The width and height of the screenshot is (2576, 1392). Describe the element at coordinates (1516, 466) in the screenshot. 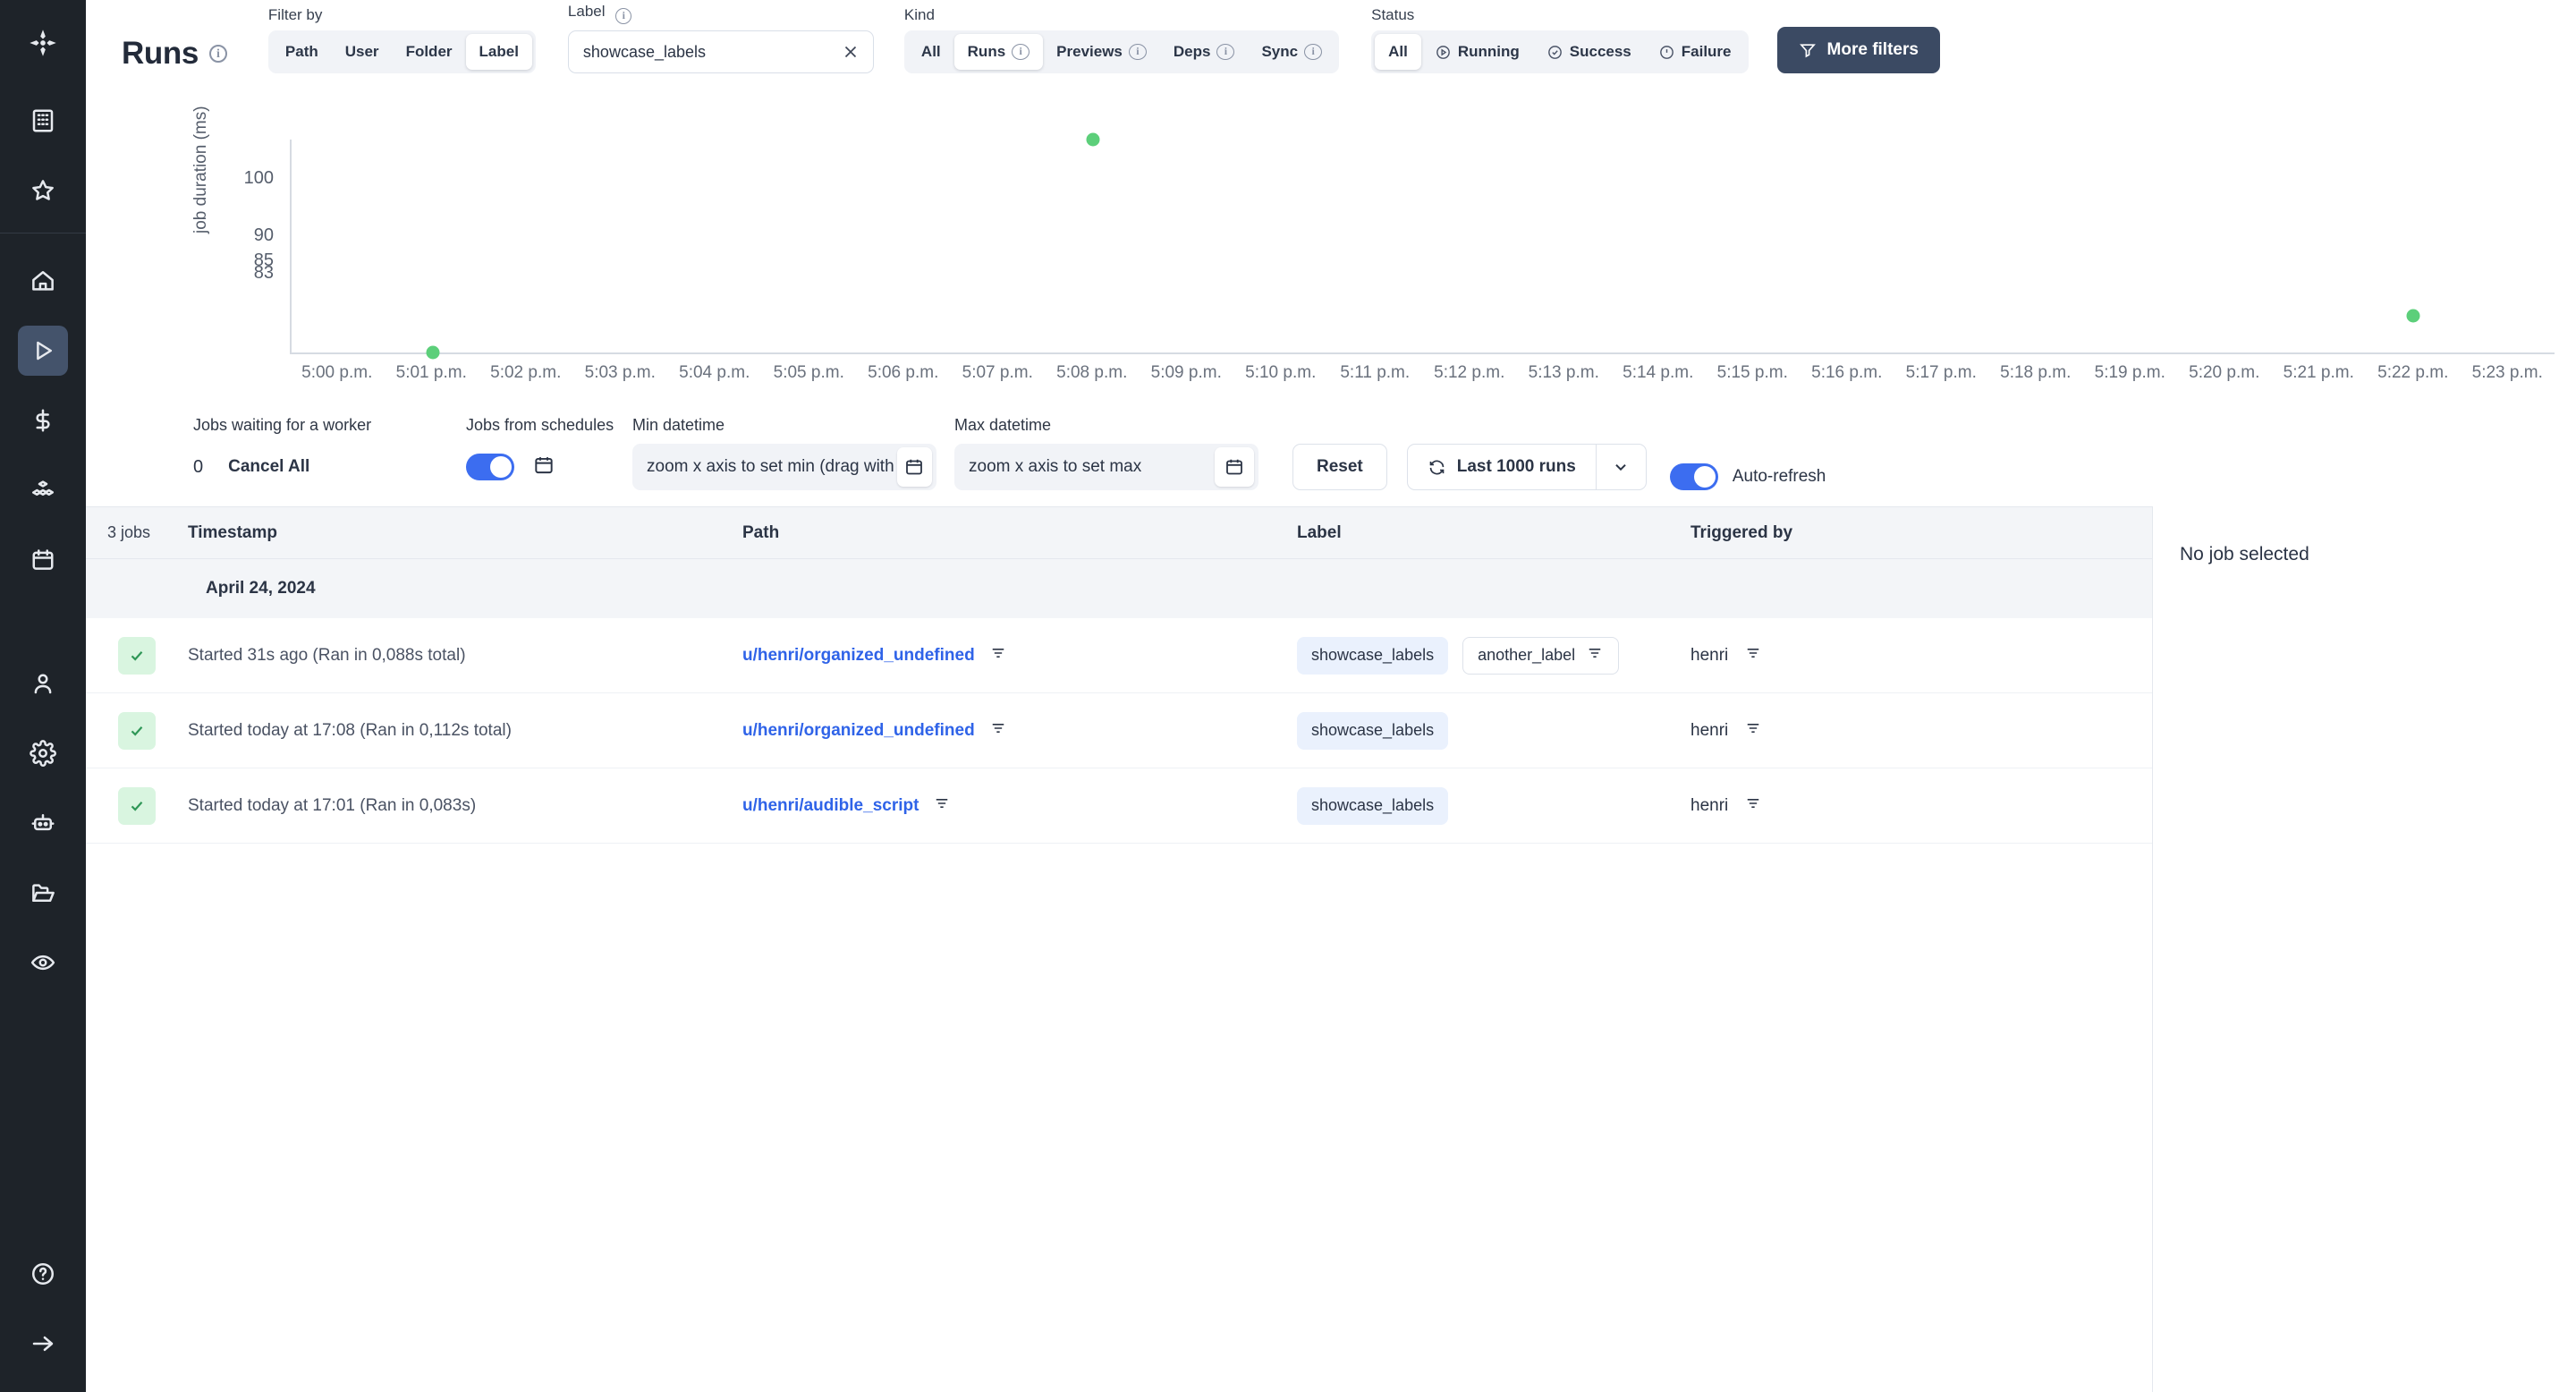

I see `runs-range-label: Last 1000 runs` at that location.